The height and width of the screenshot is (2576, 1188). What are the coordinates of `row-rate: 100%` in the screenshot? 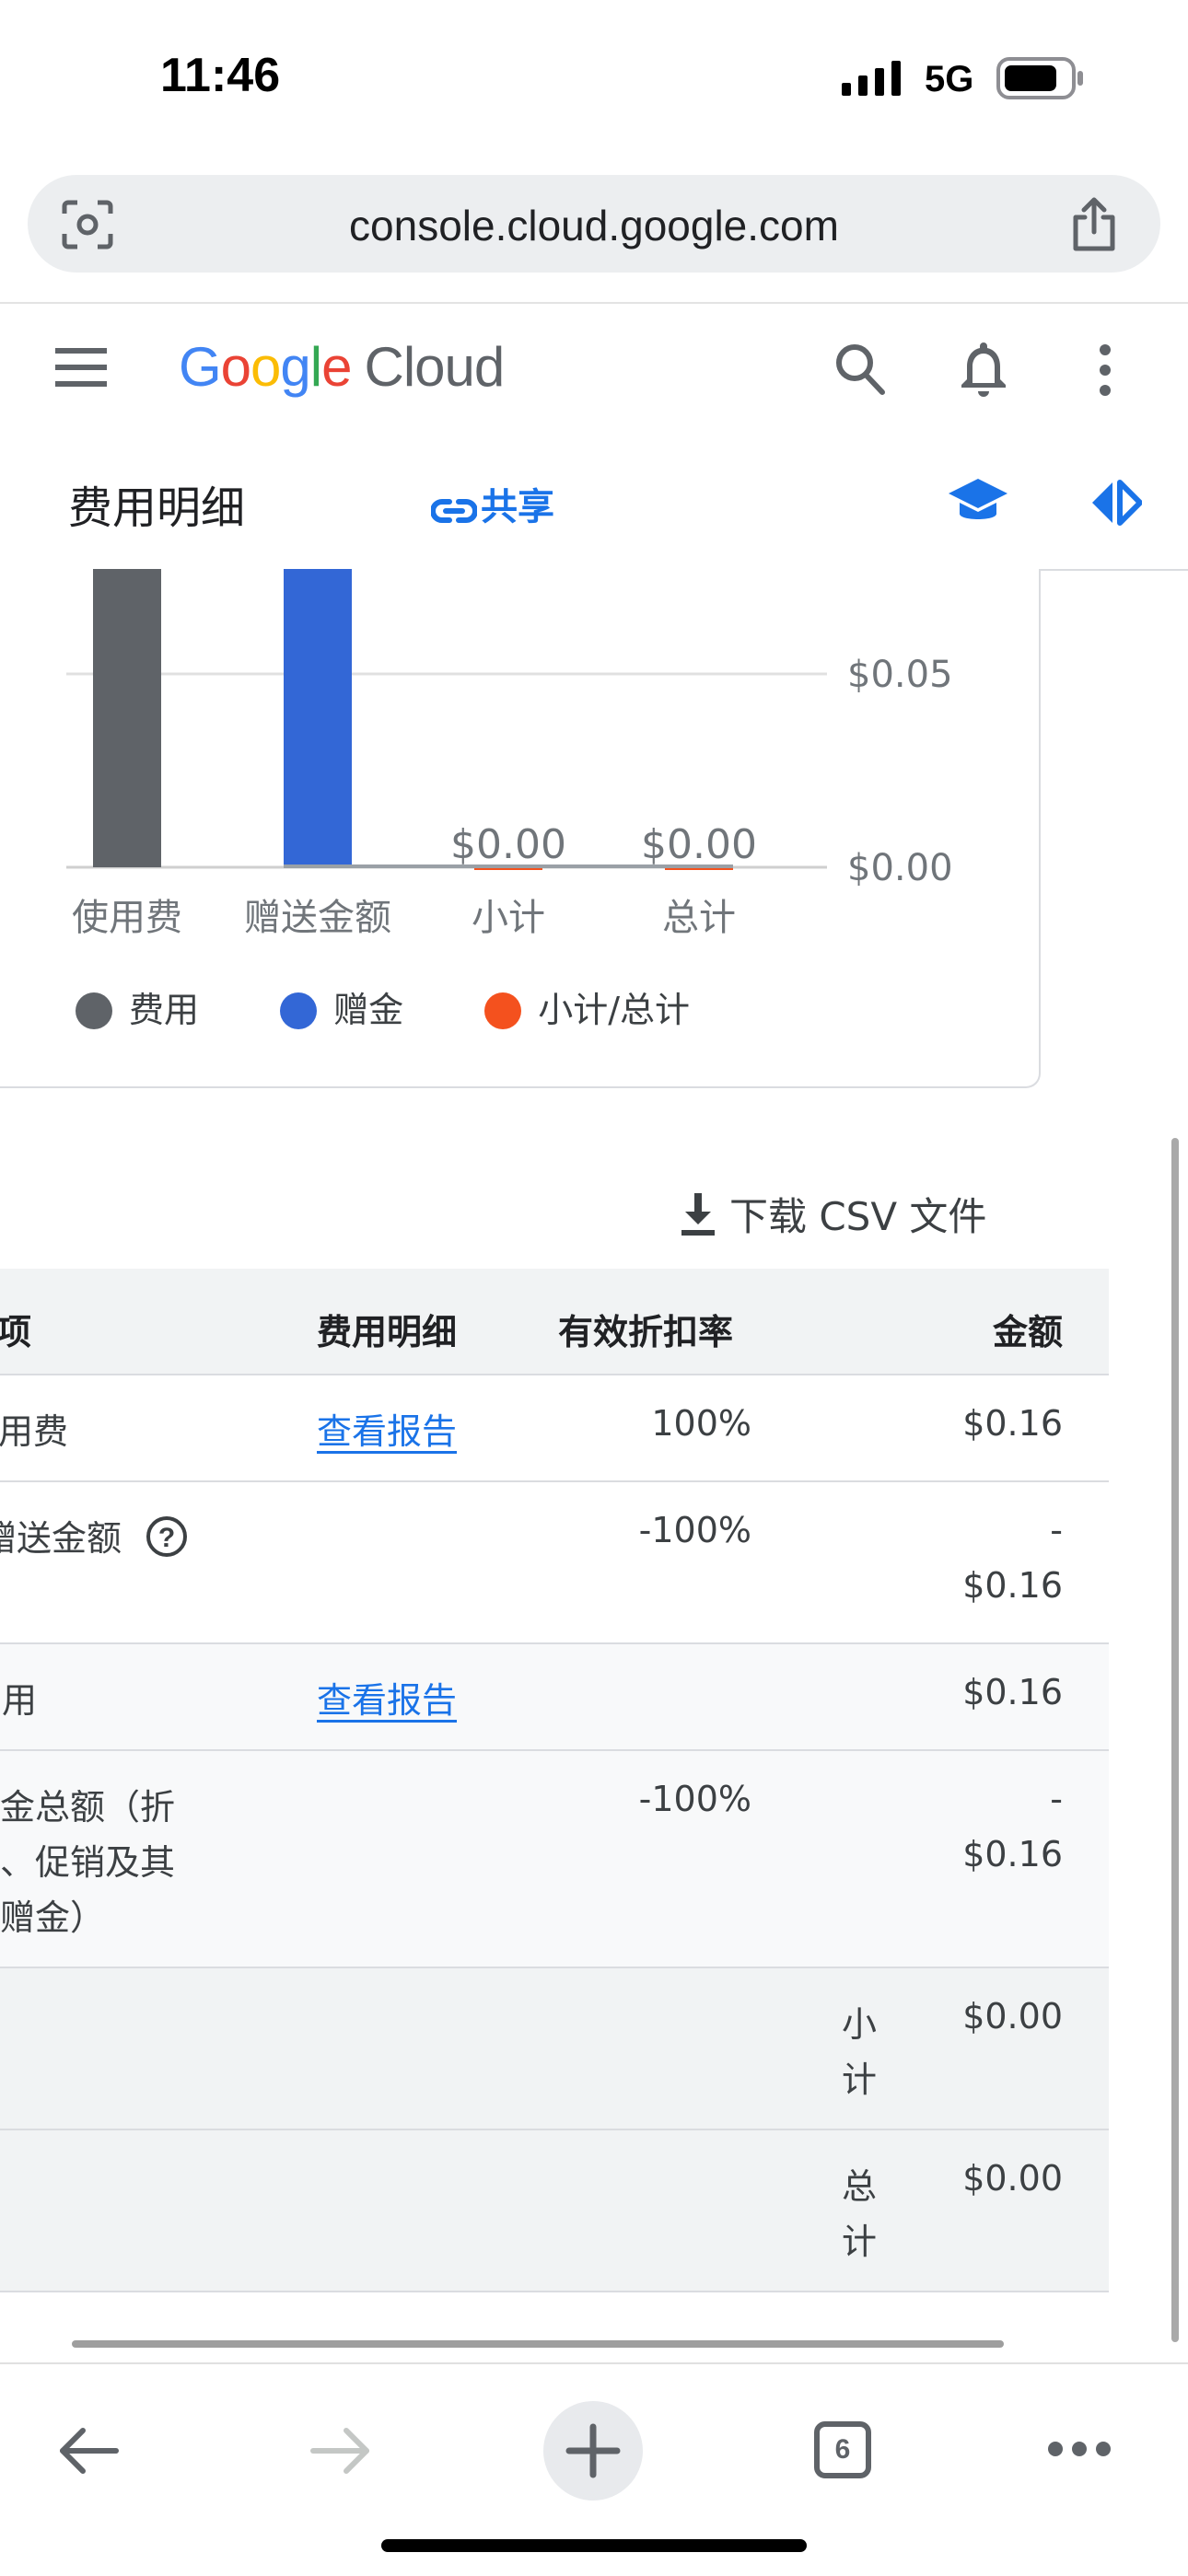 It's located at (701, 1423).